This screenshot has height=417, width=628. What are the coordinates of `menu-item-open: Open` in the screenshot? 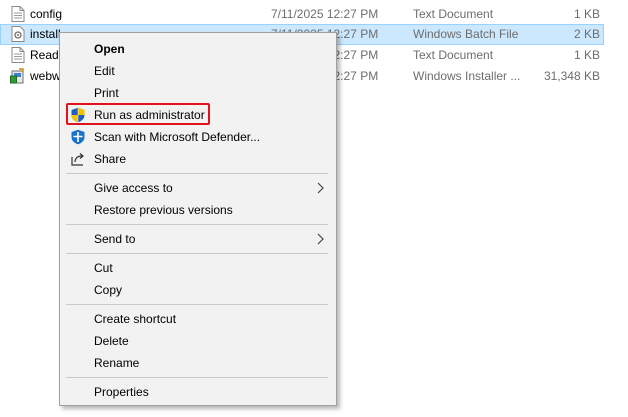 It's located at (198, 49).